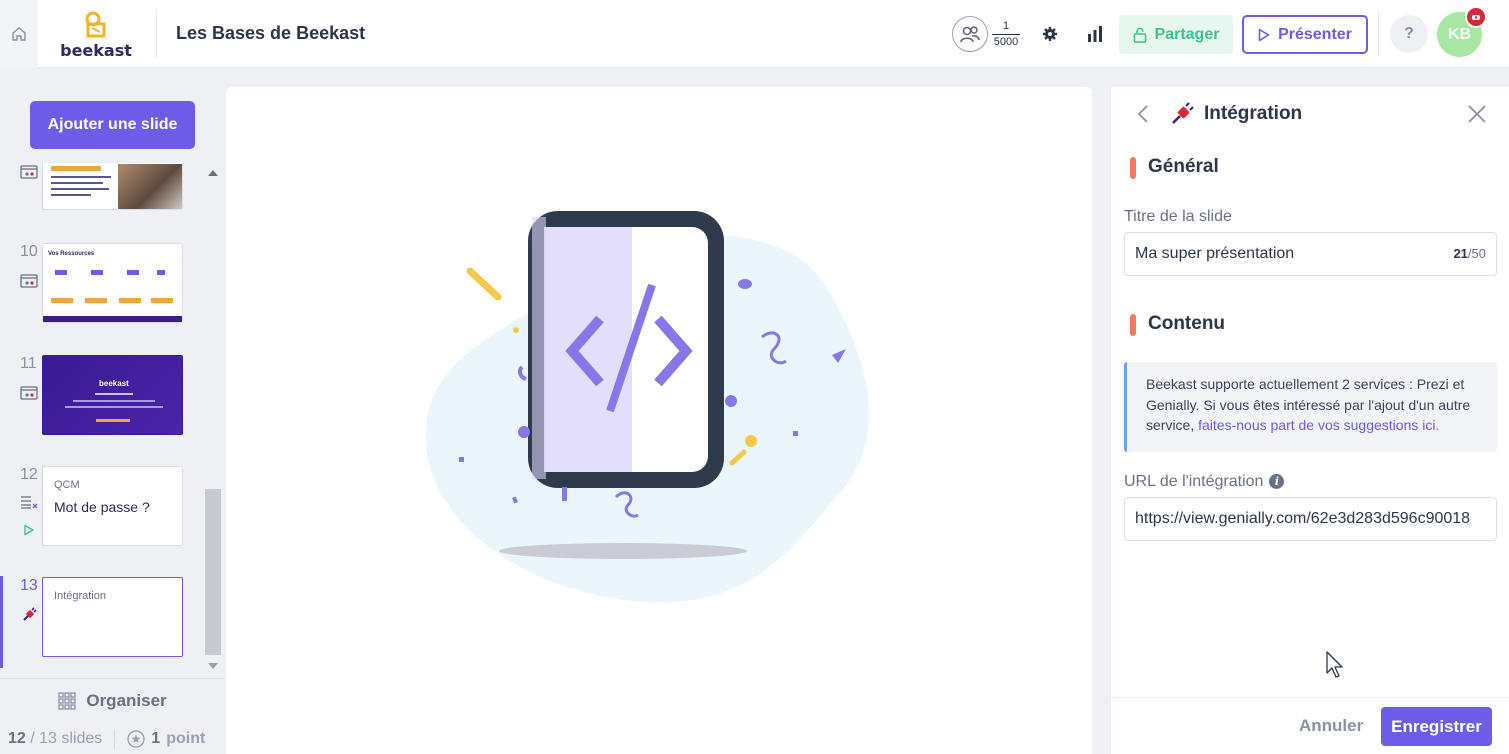  Describe the element at coordinates (29, 530) in the screenshot. I see `play-status-icon` at that location.